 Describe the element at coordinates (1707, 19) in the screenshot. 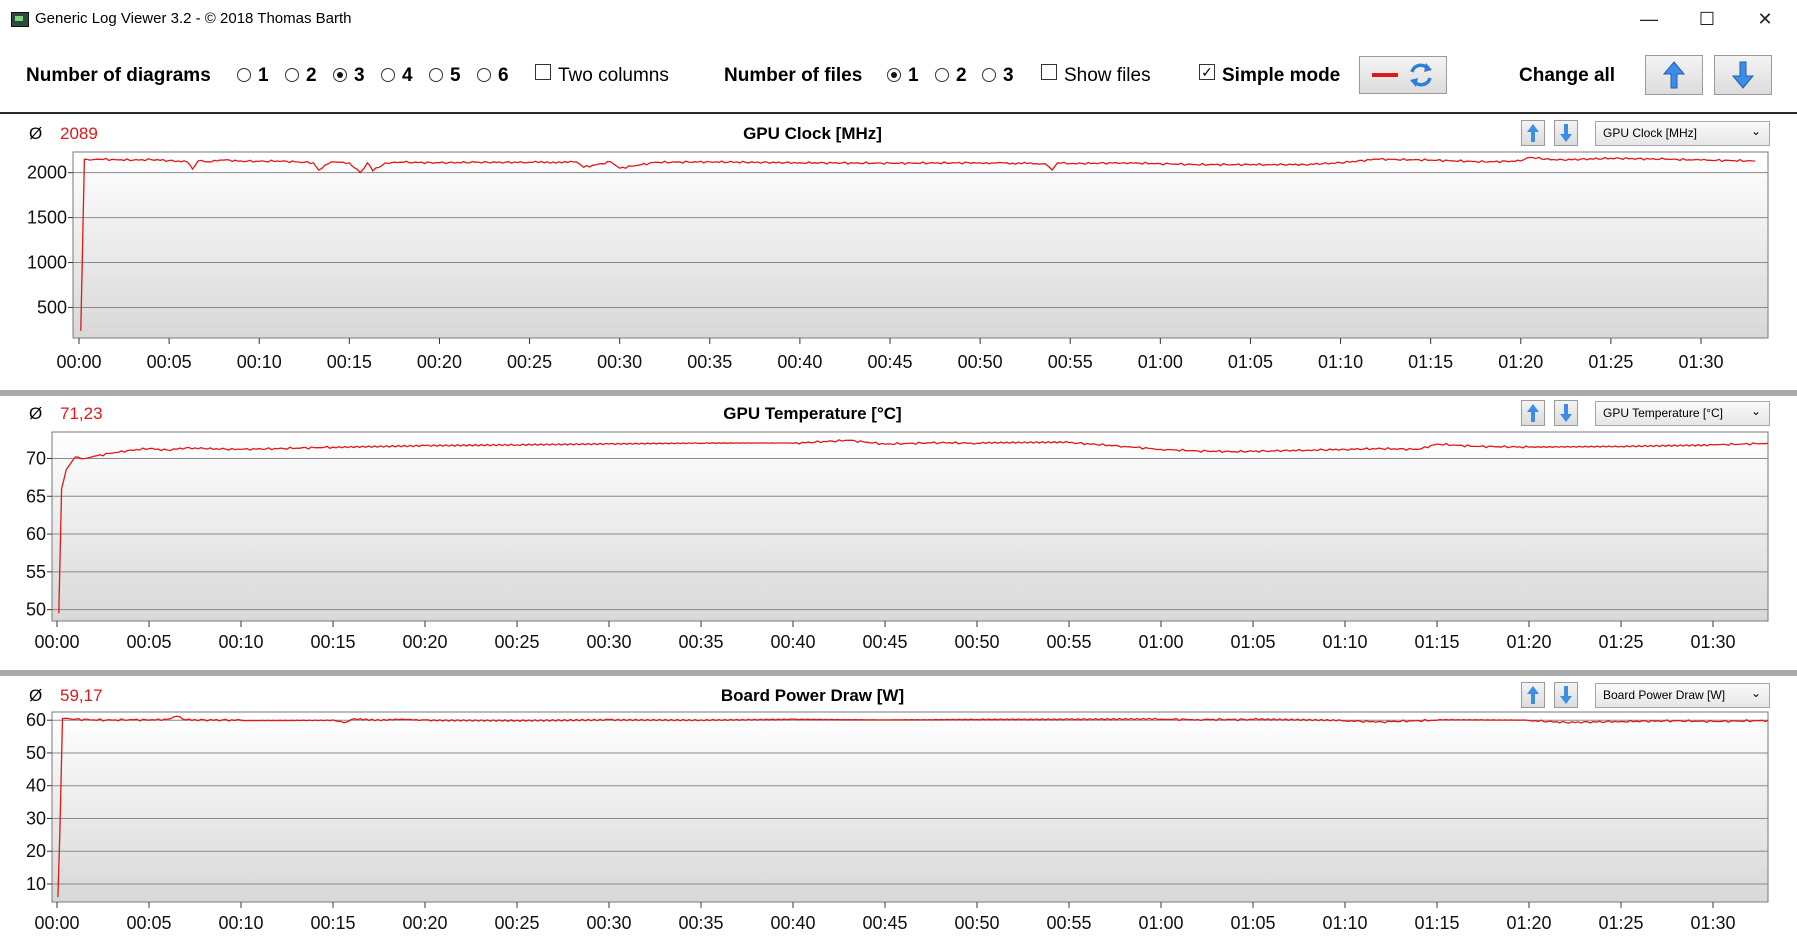

I see `maximize-button: ☐` at that location.